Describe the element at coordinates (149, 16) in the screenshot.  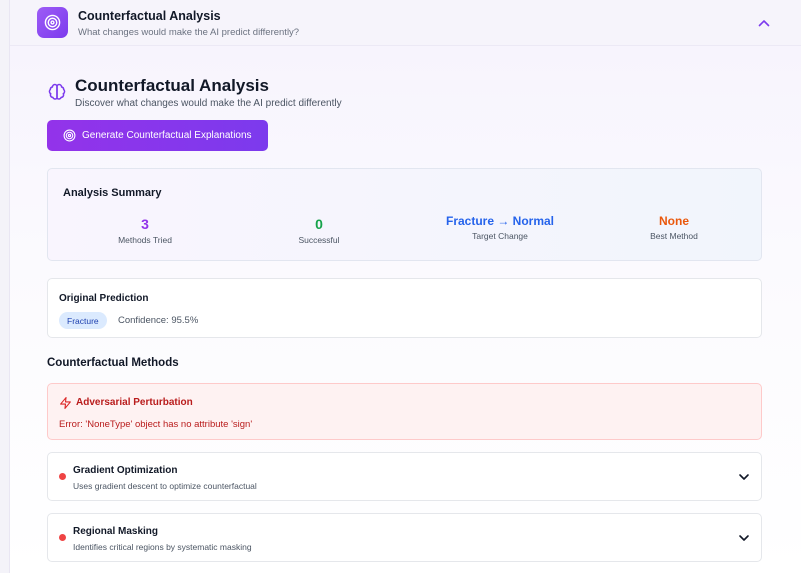
I see `section-title: Counterfactual Analysis` at that location.